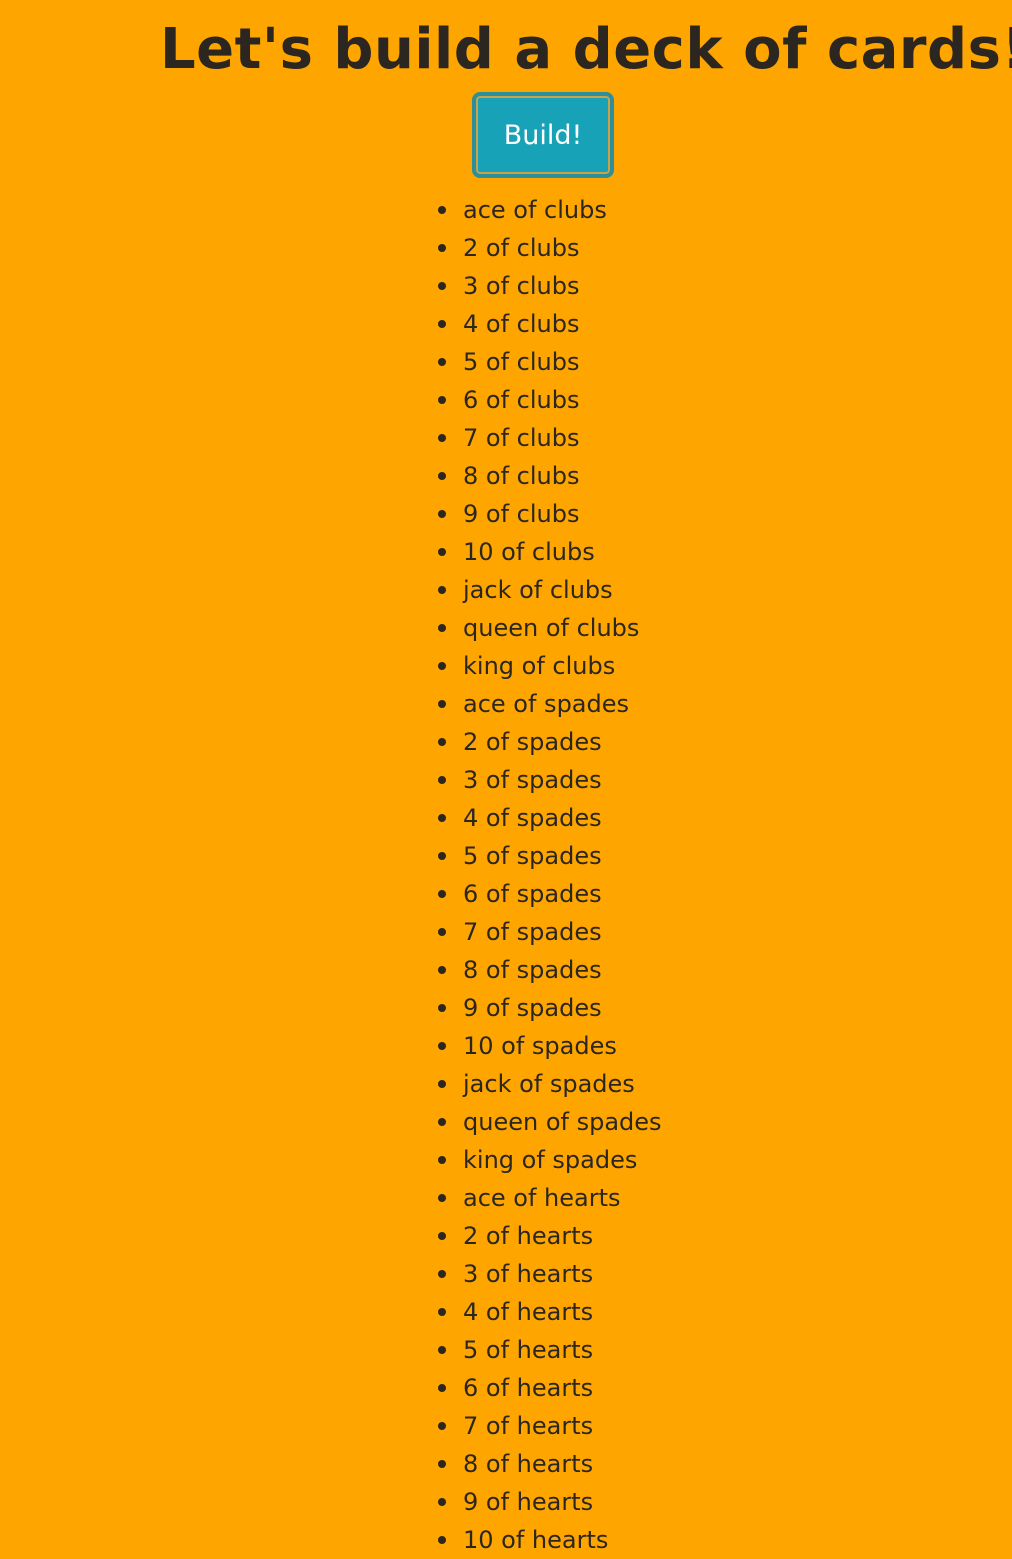 The image size is (1012, 1559). What do you see at coordinates (550, 1388) in the screenshot?
I see `card-list-item: 6 of hearts` at bounding box center [550, 1388].